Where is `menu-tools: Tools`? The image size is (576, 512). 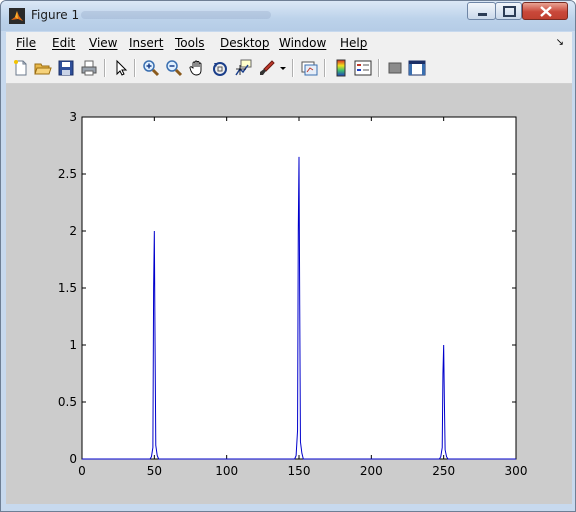 menu-tools: Tools is located at coordinates (190, 43).